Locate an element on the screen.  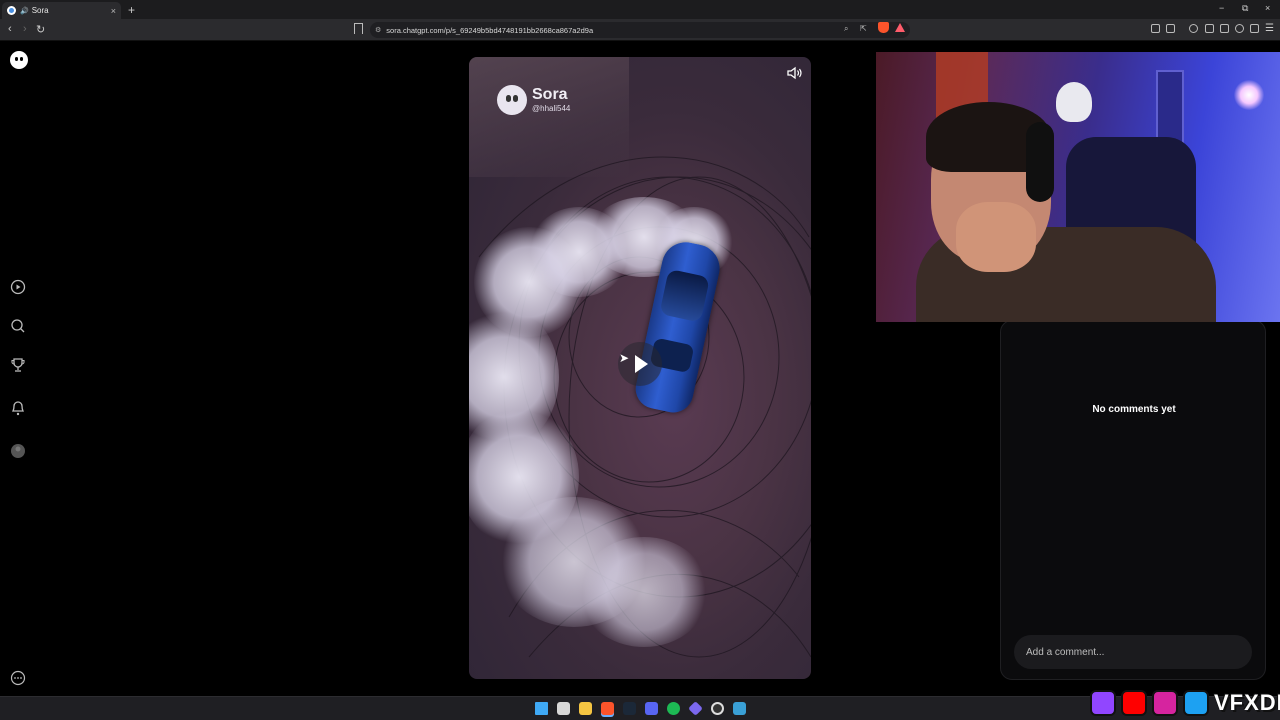
vpn-icon is located at coordinates (1254, 28).